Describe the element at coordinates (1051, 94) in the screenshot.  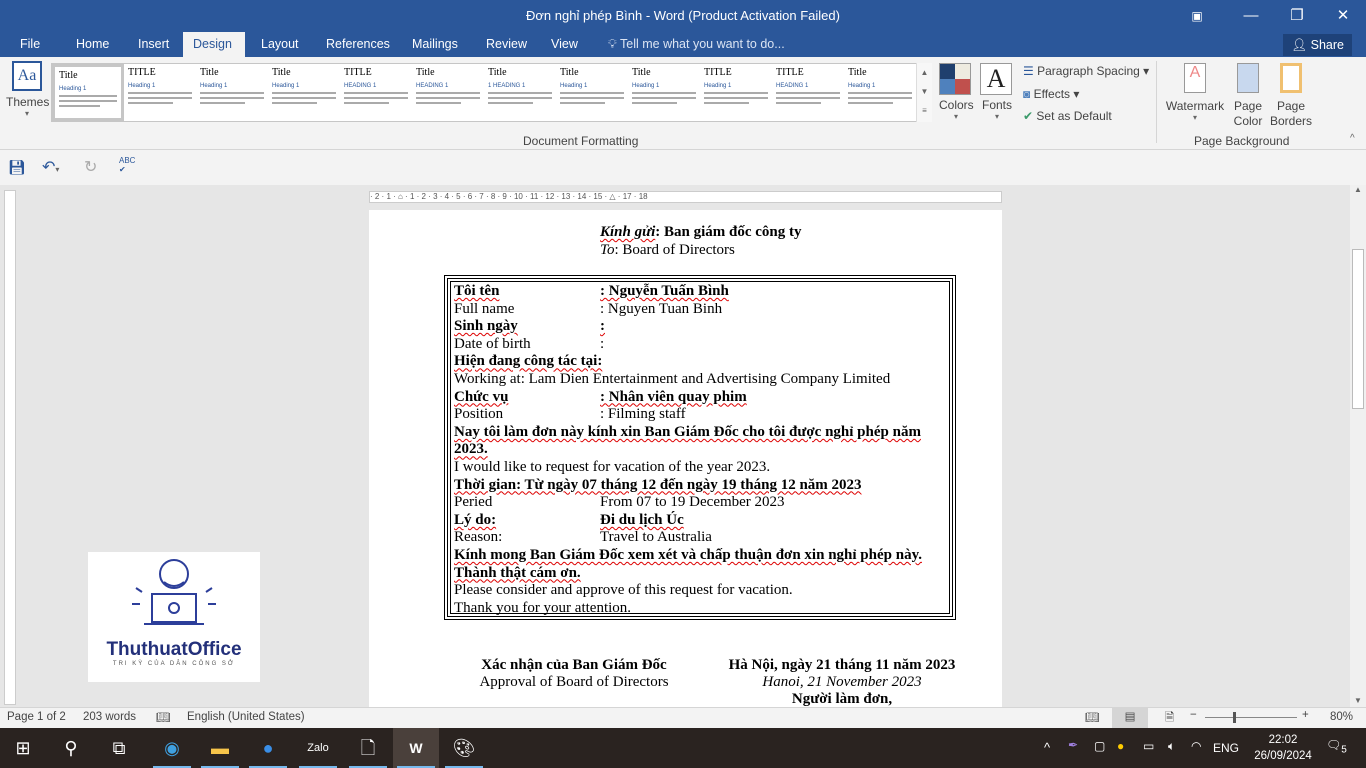
I see `effects-button: ◙ Effects ▾` at that location.